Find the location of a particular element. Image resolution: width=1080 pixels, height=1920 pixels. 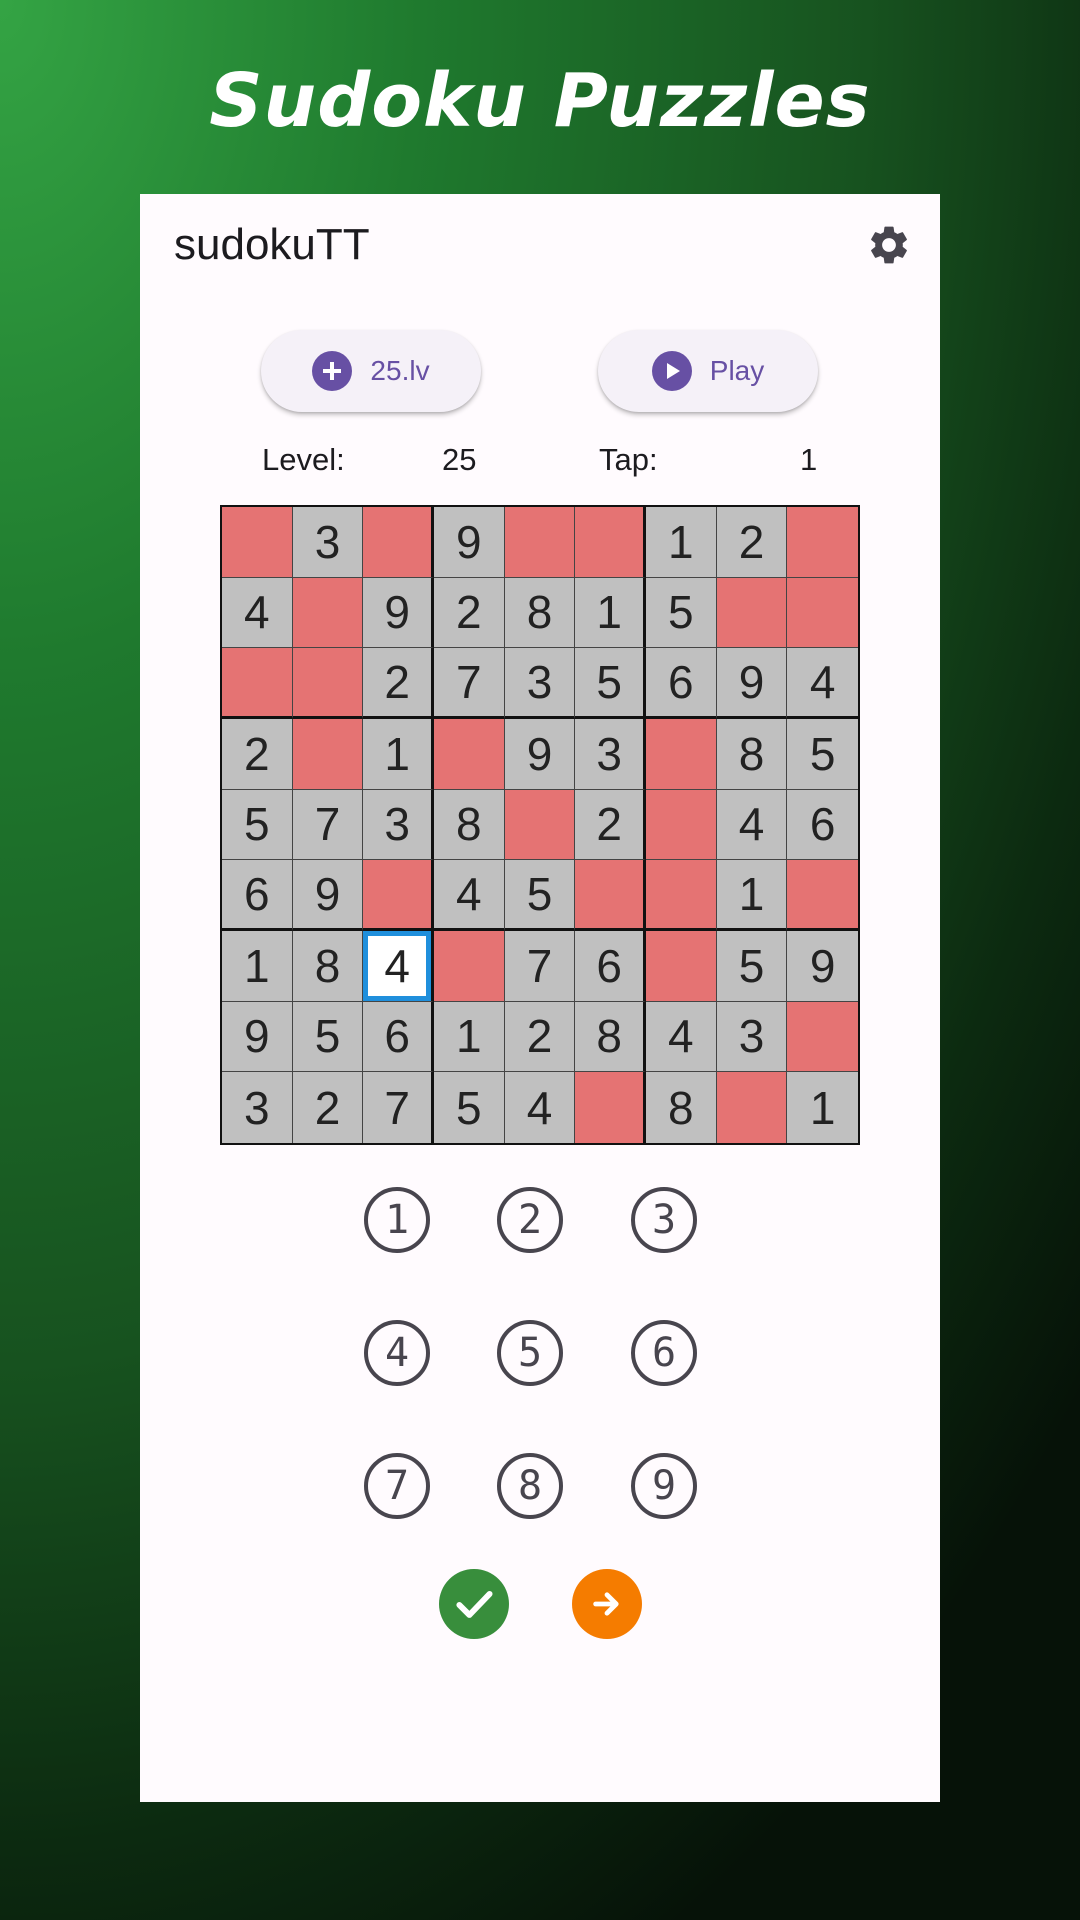

check-button is located at coordinates (474, 1604).